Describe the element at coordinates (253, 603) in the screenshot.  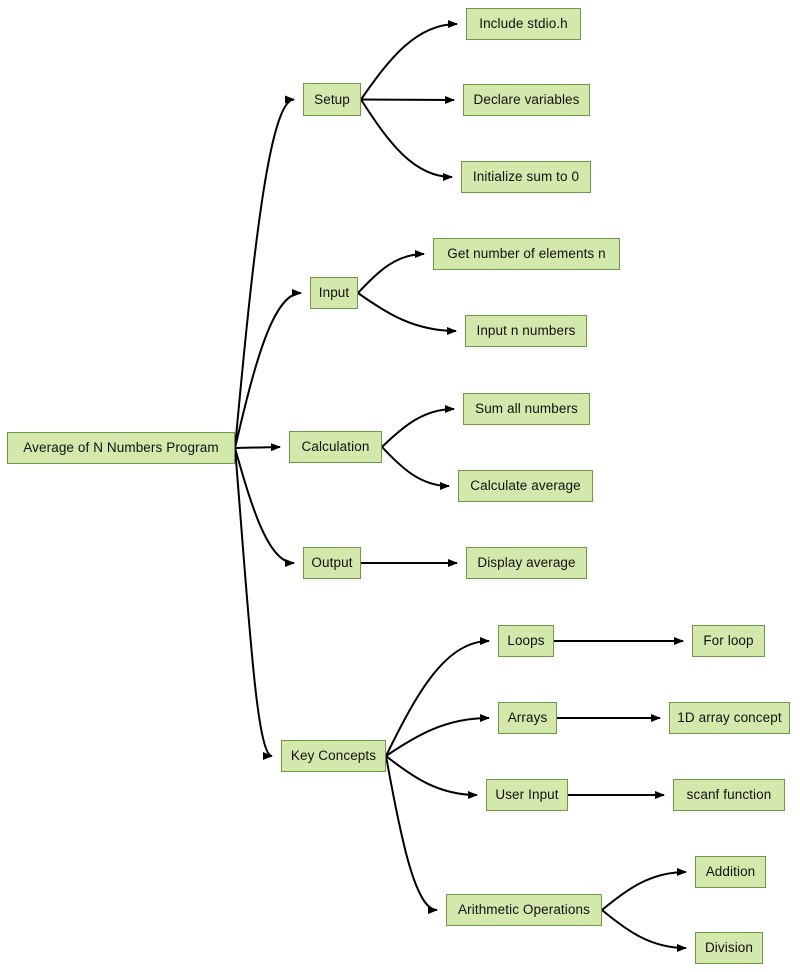
I see `edge-root-to-keyconcepts` at that location.